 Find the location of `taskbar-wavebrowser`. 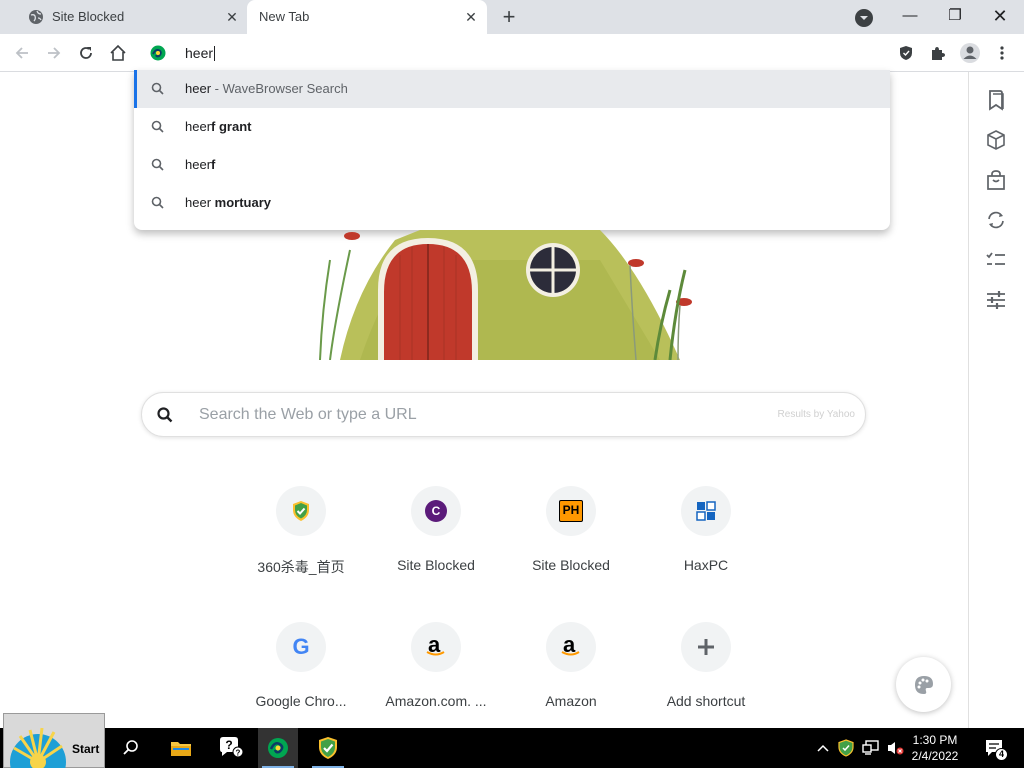

taskbar-wavebrowser is located at coordinates (278, 748).